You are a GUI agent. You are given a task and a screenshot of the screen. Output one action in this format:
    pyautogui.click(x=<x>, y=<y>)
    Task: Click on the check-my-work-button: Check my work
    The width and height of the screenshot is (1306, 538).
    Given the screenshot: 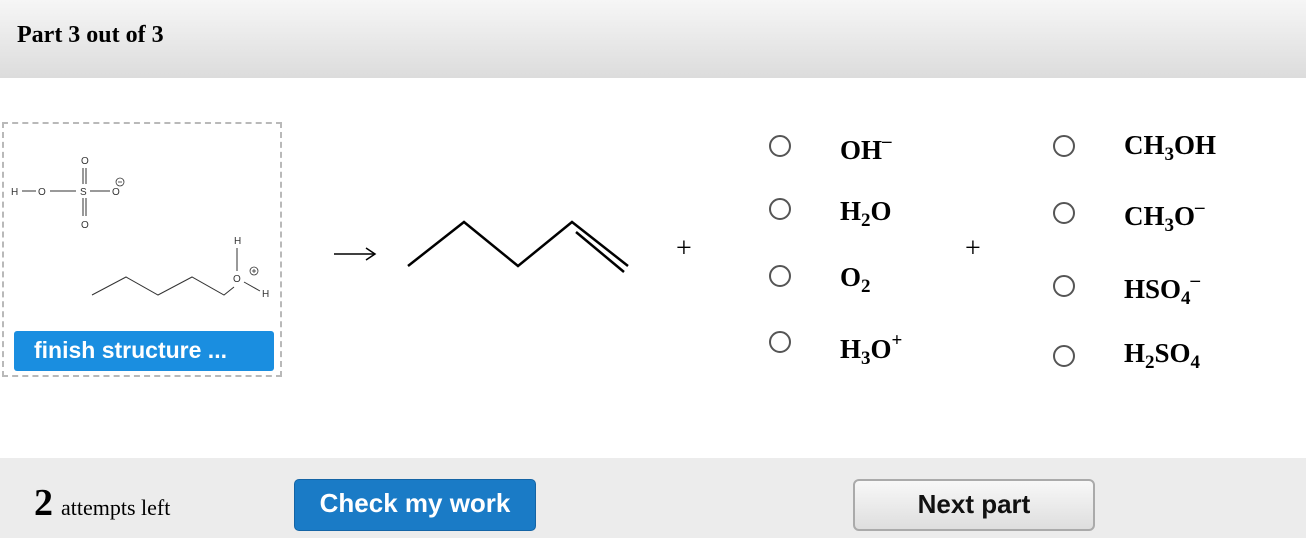 What is the action you would take?
    pyautogui.click(x=415, y=505)
    